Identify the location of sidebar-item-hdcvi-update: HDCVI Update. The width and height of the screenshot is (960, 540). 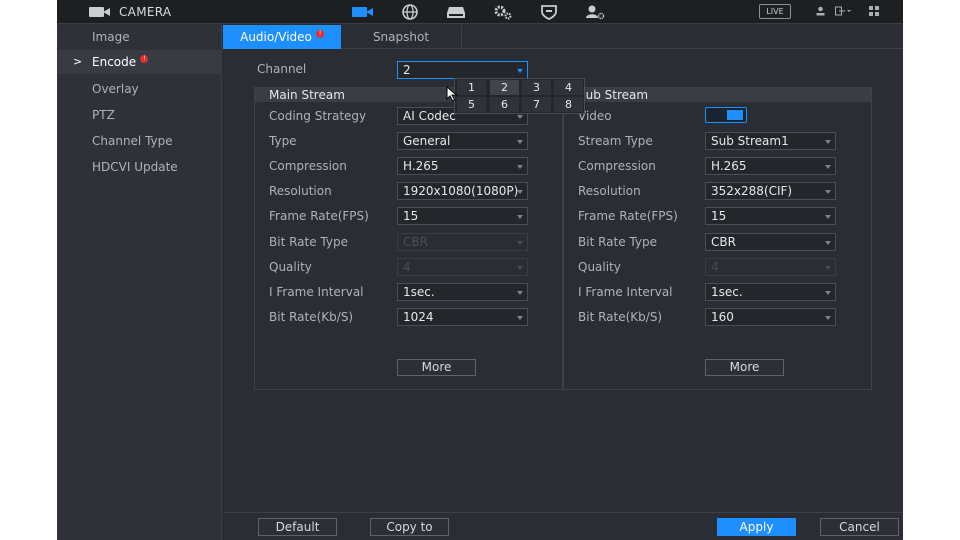
(139, 167).